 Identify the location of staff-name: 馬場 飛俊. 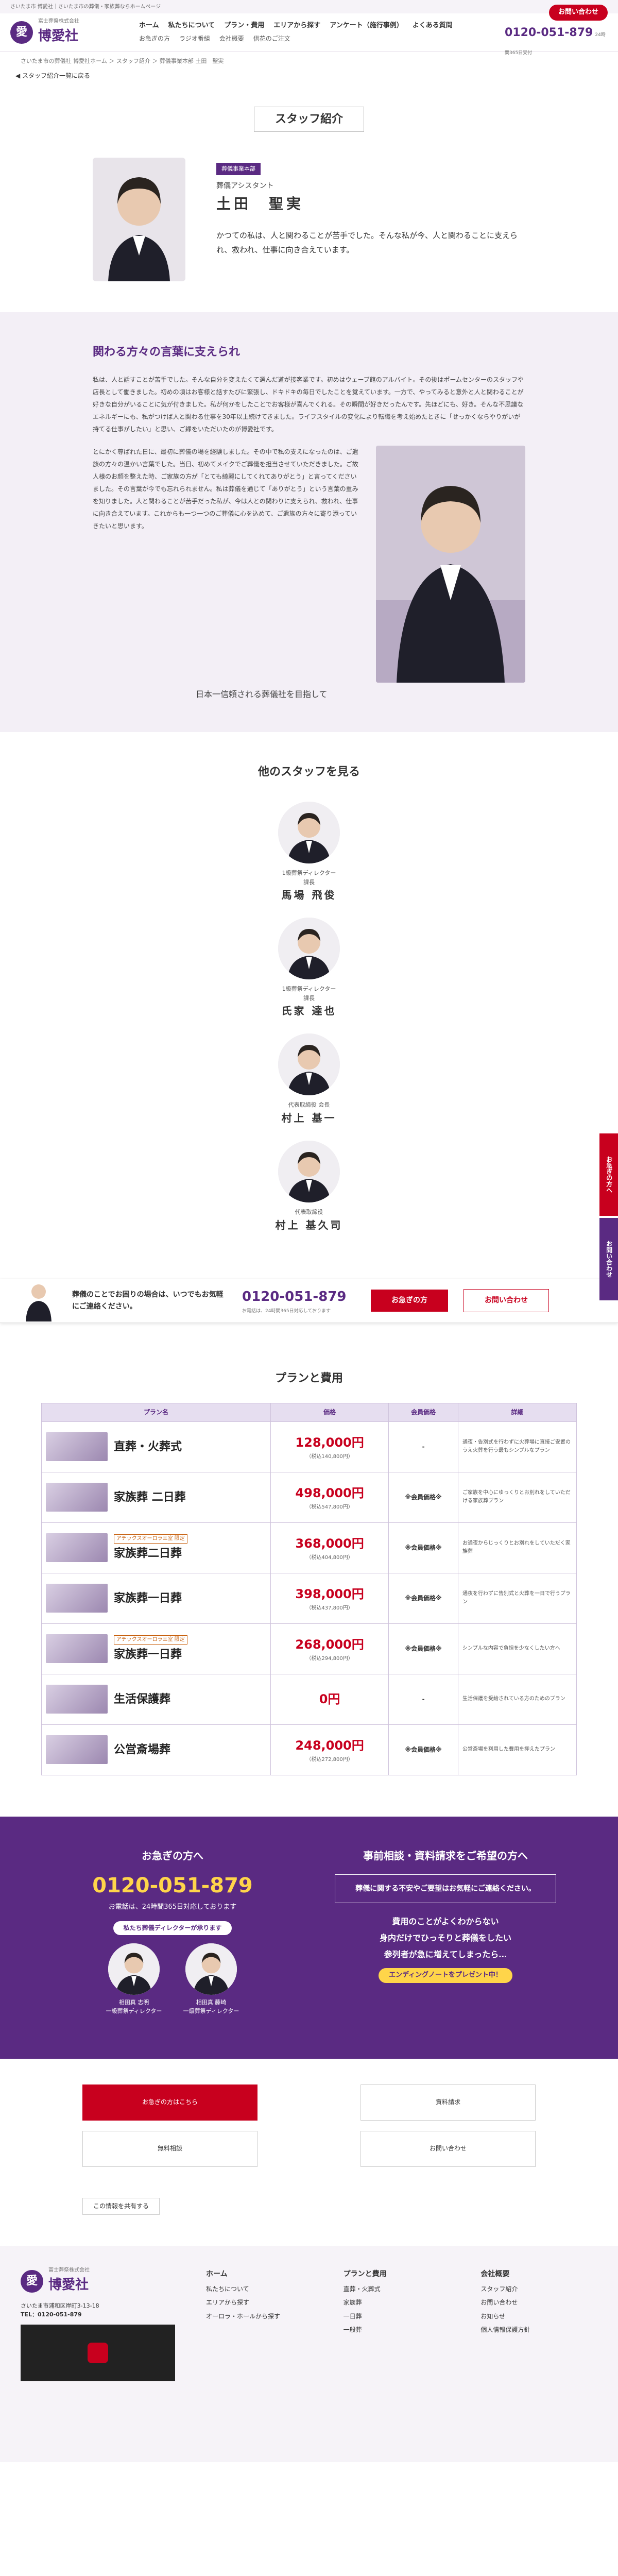
(309, 895).